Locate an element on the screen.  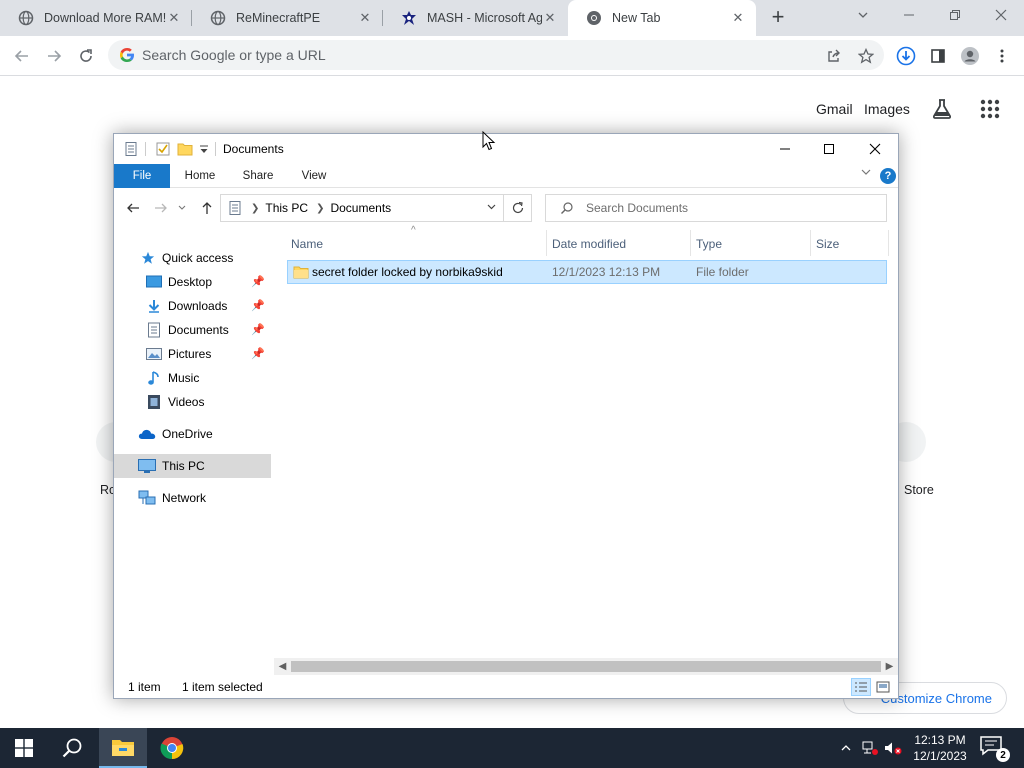
gmail-link: Gmail is located at coordinates (834, 109).